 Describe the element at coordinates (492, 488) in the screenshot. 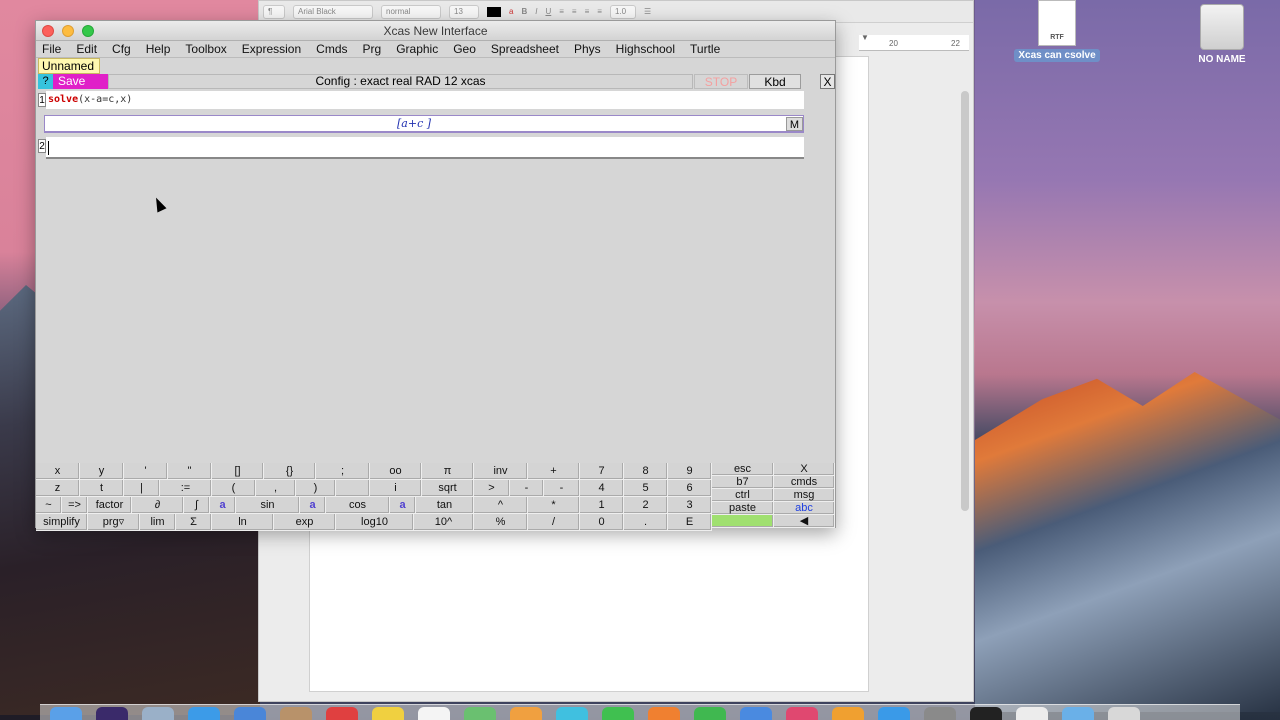

I see `key-gt: >` at that location.